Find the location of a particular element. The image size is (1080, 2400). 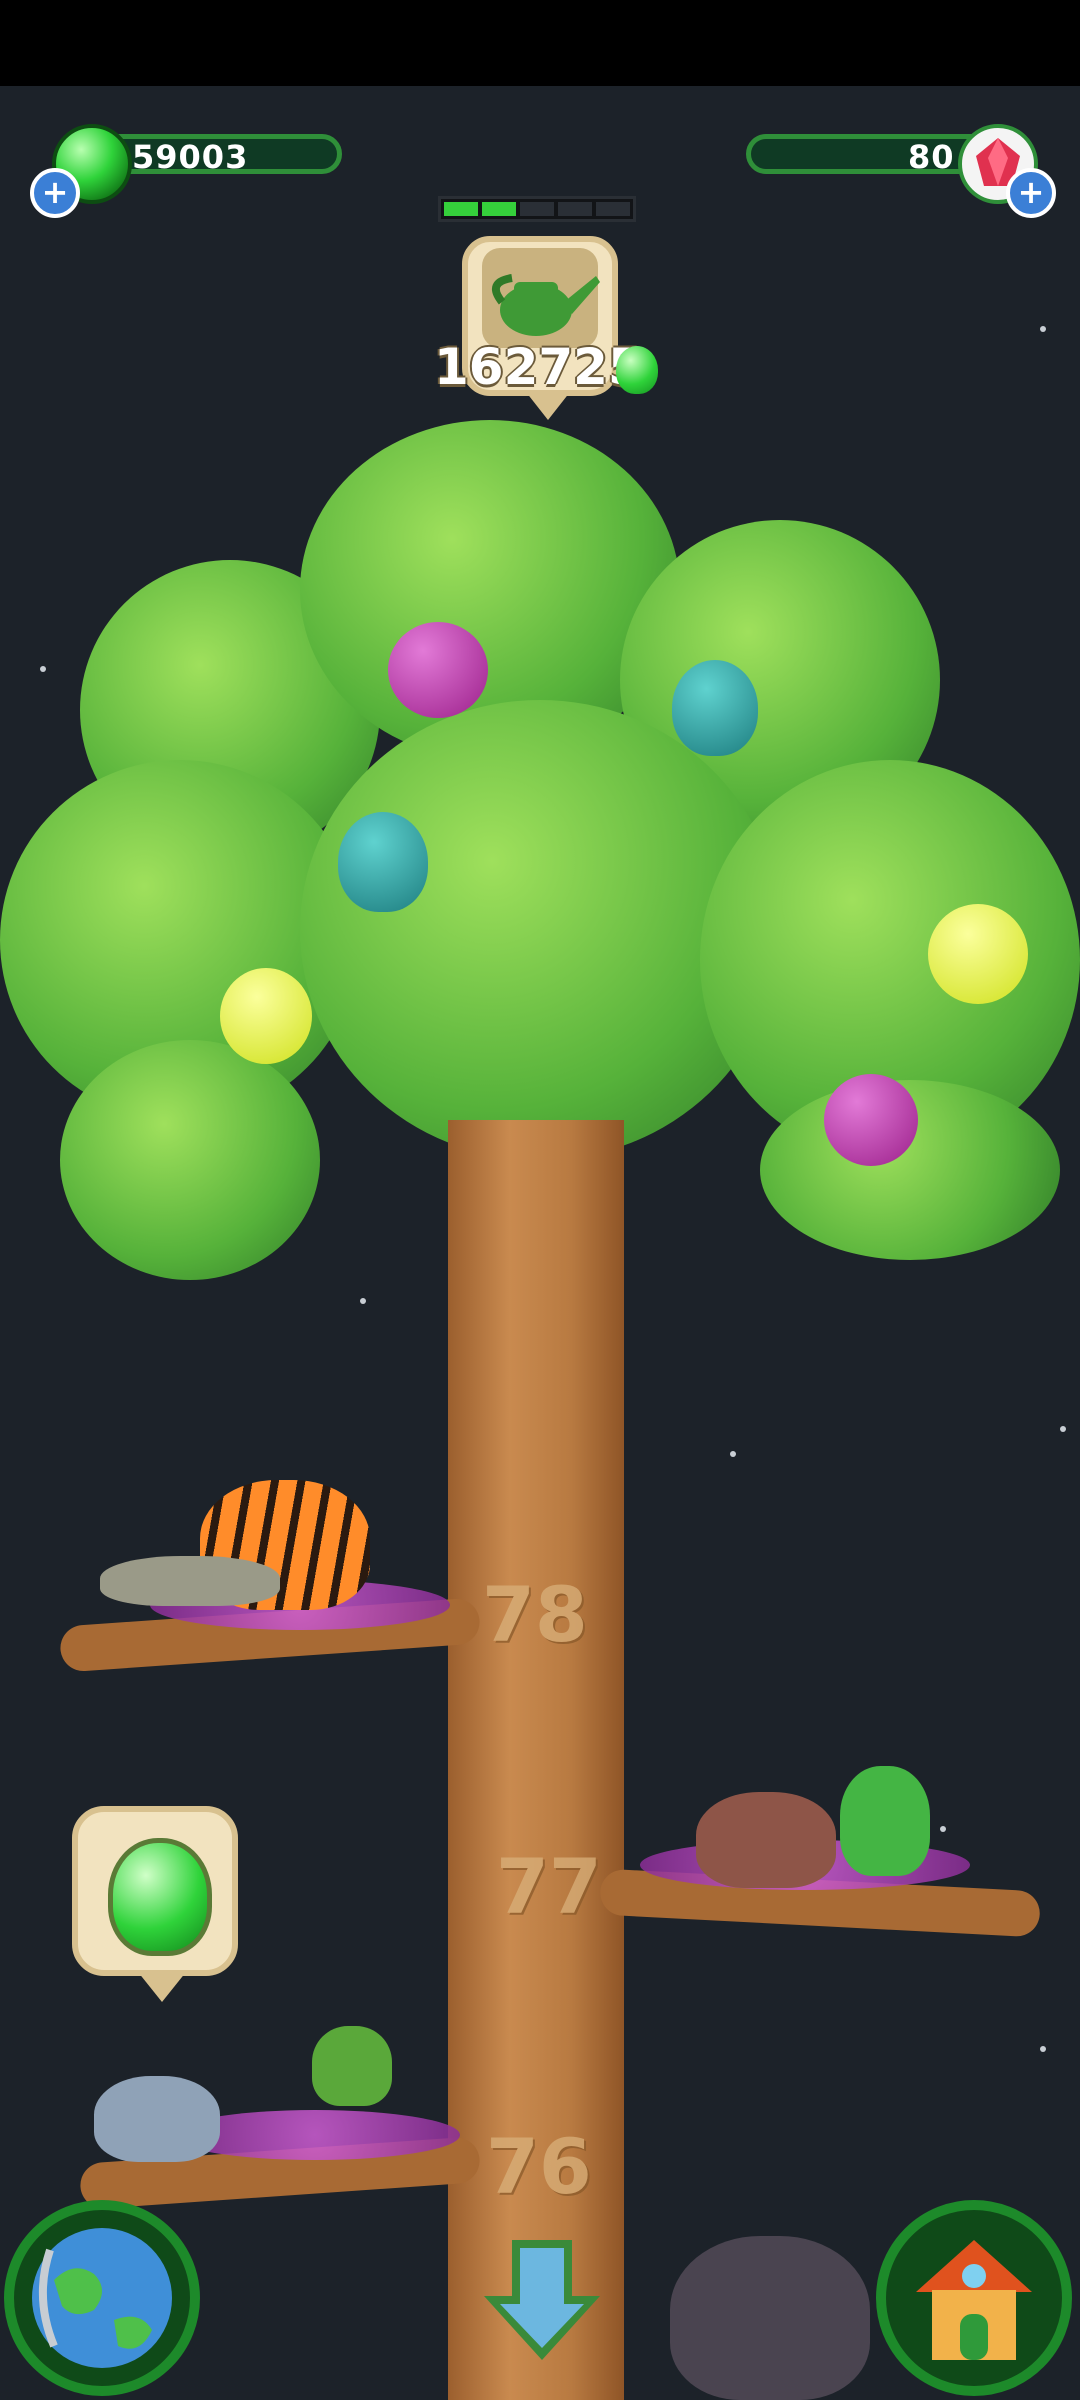

home-button is located at coordinates (974, 2298).